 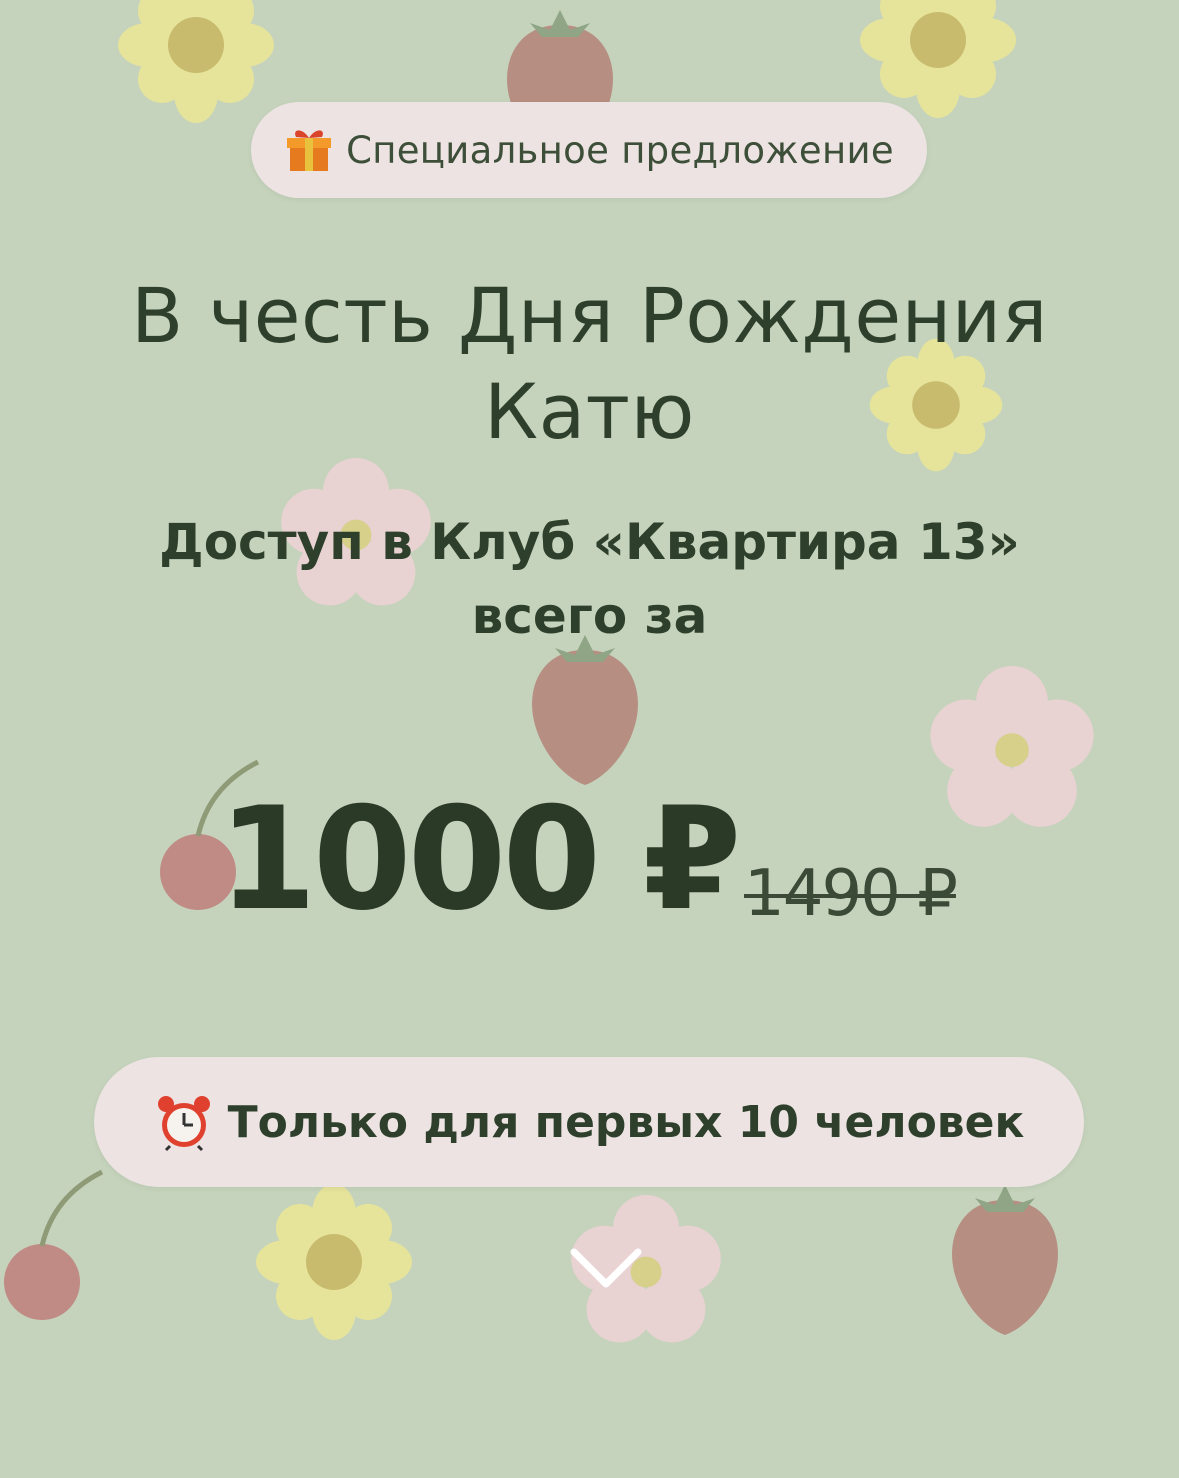 What do you see at coordinates (589, 411) in the screenshot?
I see `page-title-line-2: Катю` at bounding box center [589, 411].